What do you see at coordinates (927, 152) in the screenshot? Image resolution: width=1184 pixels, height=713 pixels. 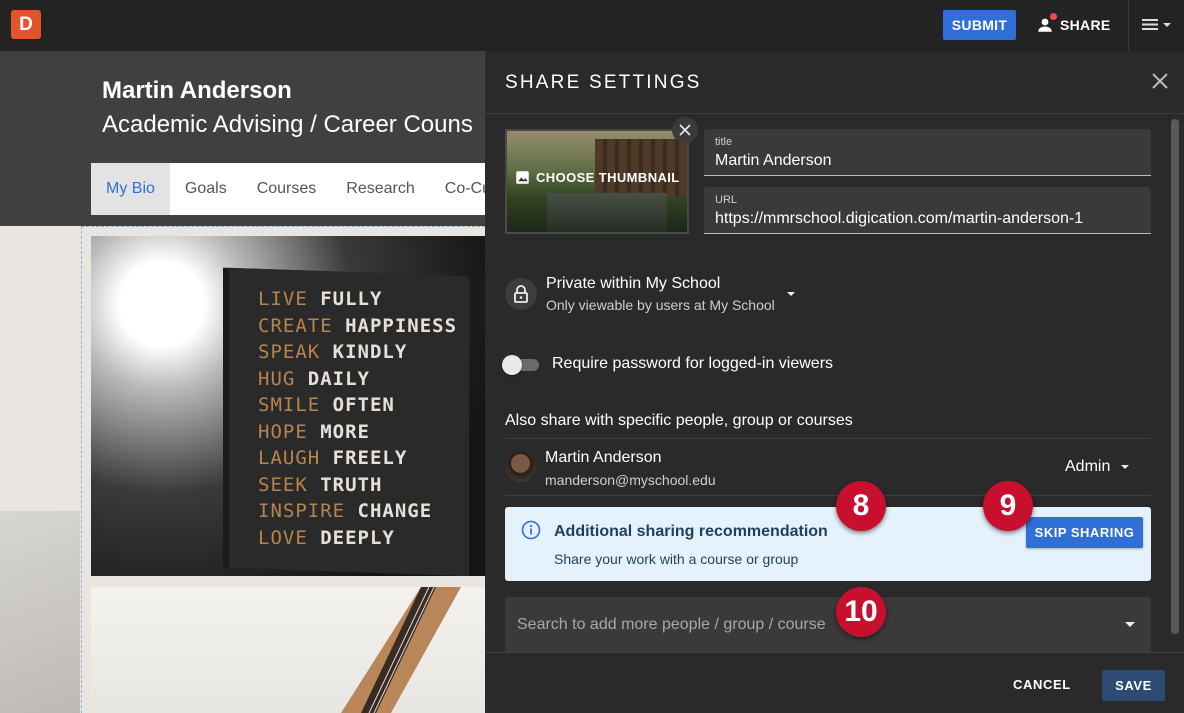 I see `title-field: title Martin Anderson` at bounding box center [927, 152].